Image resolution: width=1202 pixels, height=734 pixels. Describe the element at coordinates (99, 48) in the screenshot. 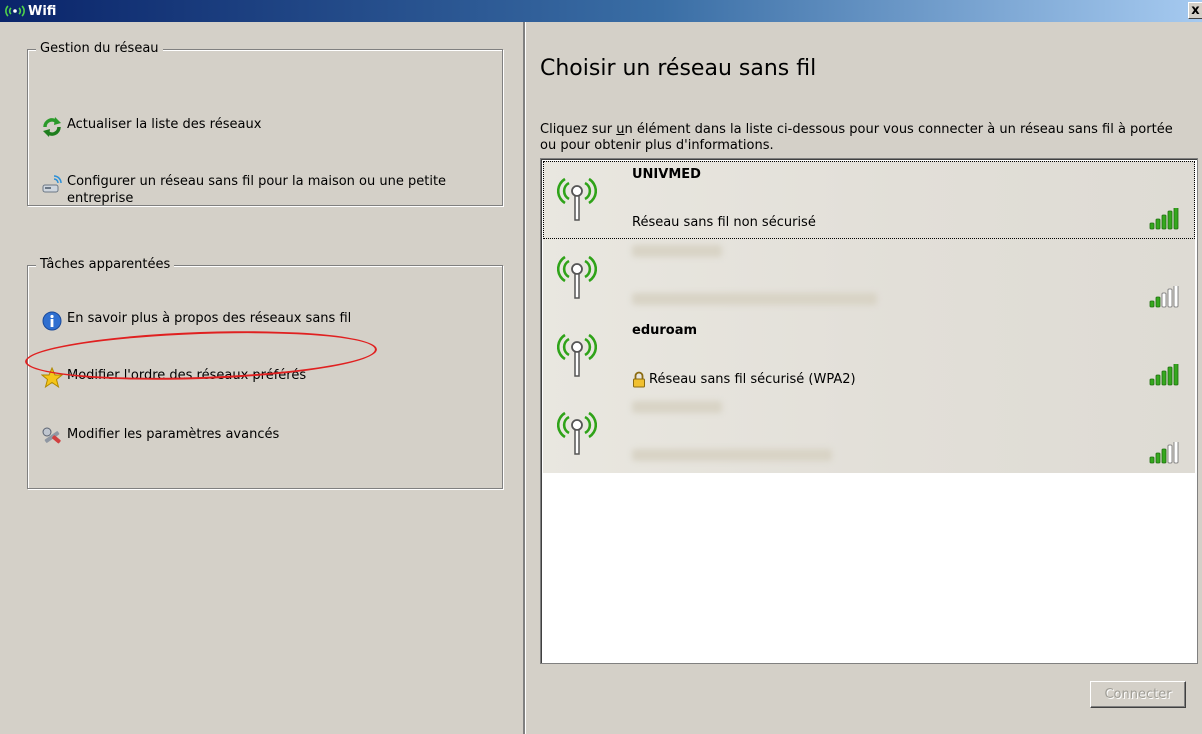

I see `group-legend: Gestion du réseau` at that location.